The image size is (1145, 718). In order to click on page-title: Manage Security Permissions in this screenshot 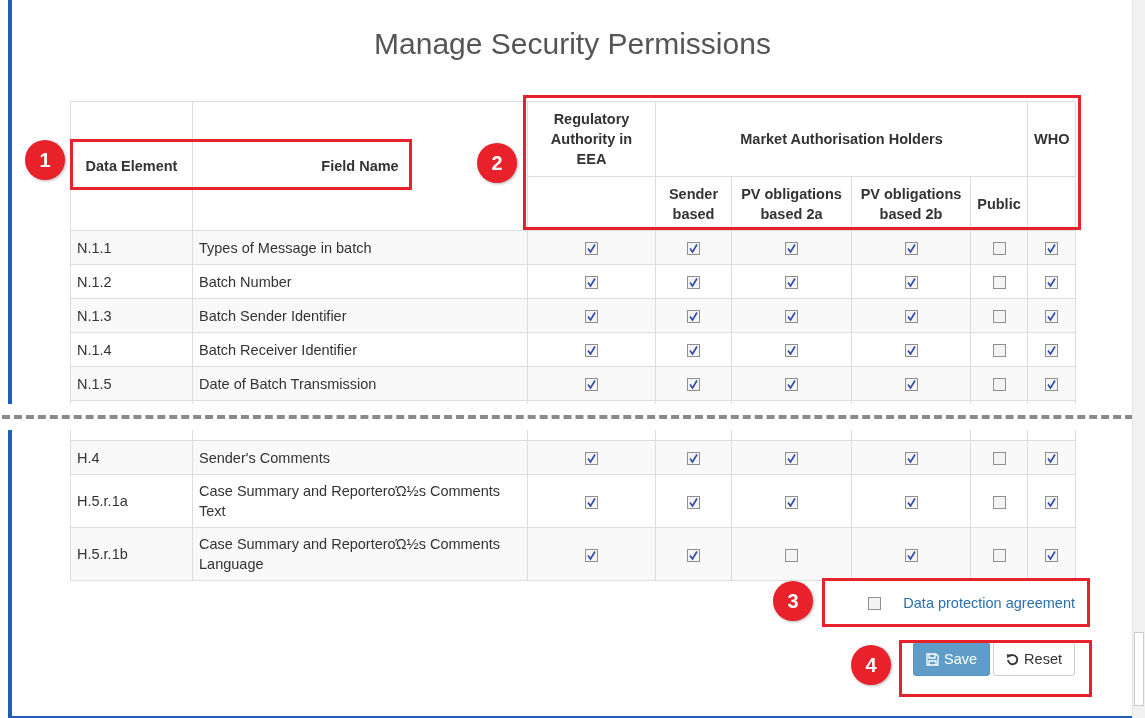, I will do `click(572, 44)`.